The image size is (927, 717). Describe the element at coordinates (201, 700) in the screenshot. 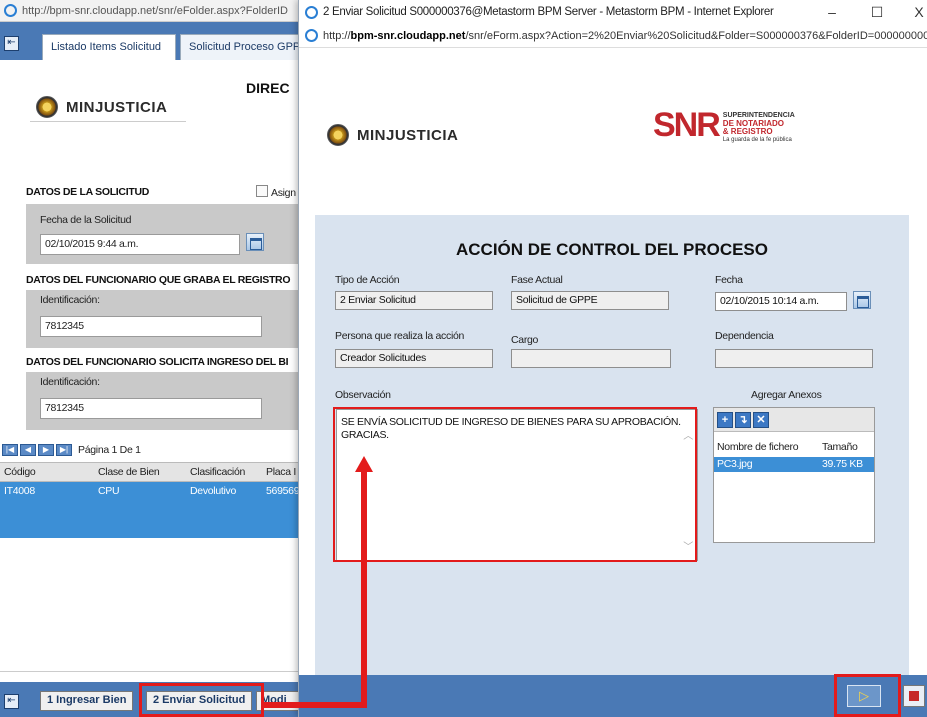

I see `enviar-solicitud-highlight` at that location.